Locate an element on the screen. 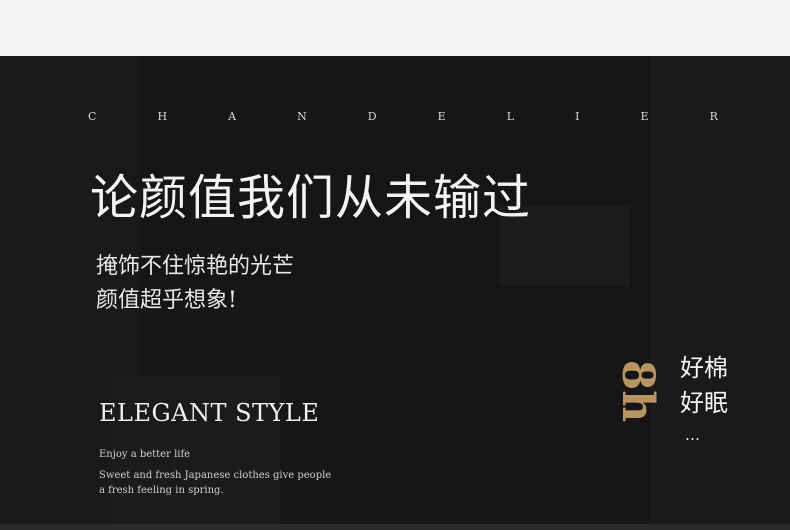 This screenshot has width=790, height=530. brand-letter: I is located at coordinates (577, 116).